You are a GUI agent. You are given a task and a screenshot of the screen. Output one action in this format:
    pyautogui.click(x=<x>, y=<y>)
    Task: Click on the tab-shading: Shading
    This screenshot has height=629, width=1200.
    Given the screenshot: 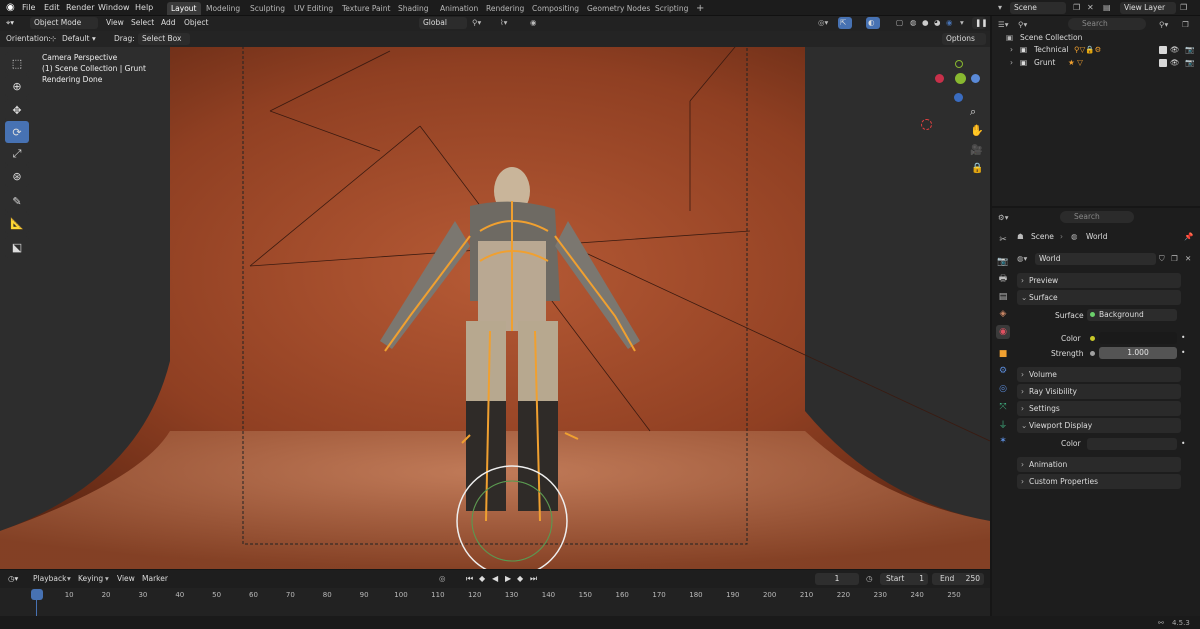 What is the action you would take?
    pyautogui.click(x=413, y=8)
    